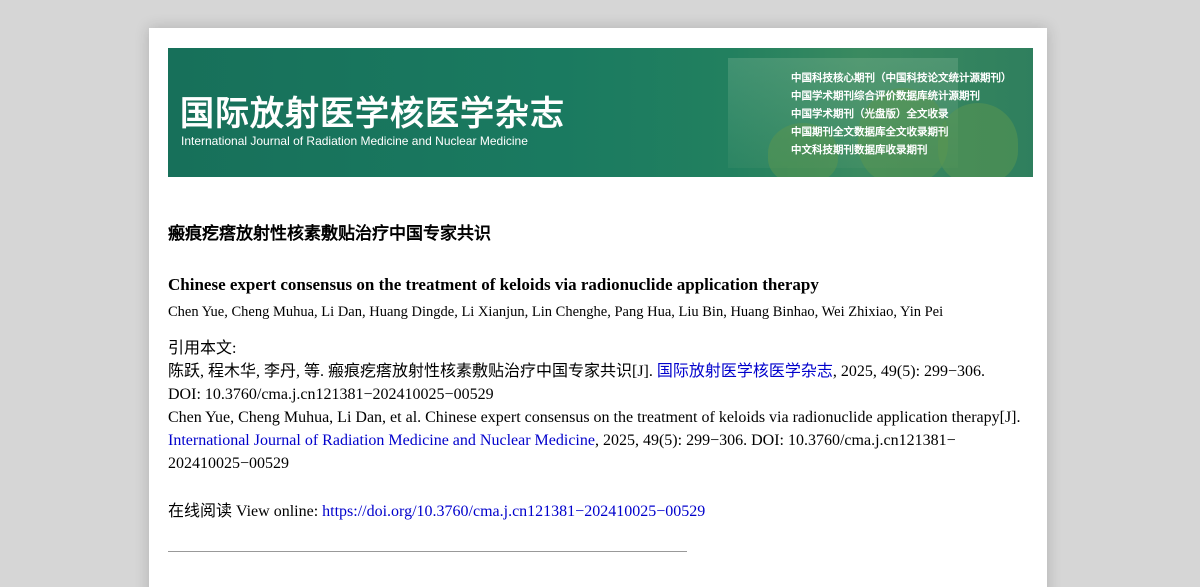 The height and width of the screenshot is (587, 1200). Describe the element at coordinates (745, 371) in the screenshot. I see `journal-link-cn: 国际放射医学核医学杂志` at that location.